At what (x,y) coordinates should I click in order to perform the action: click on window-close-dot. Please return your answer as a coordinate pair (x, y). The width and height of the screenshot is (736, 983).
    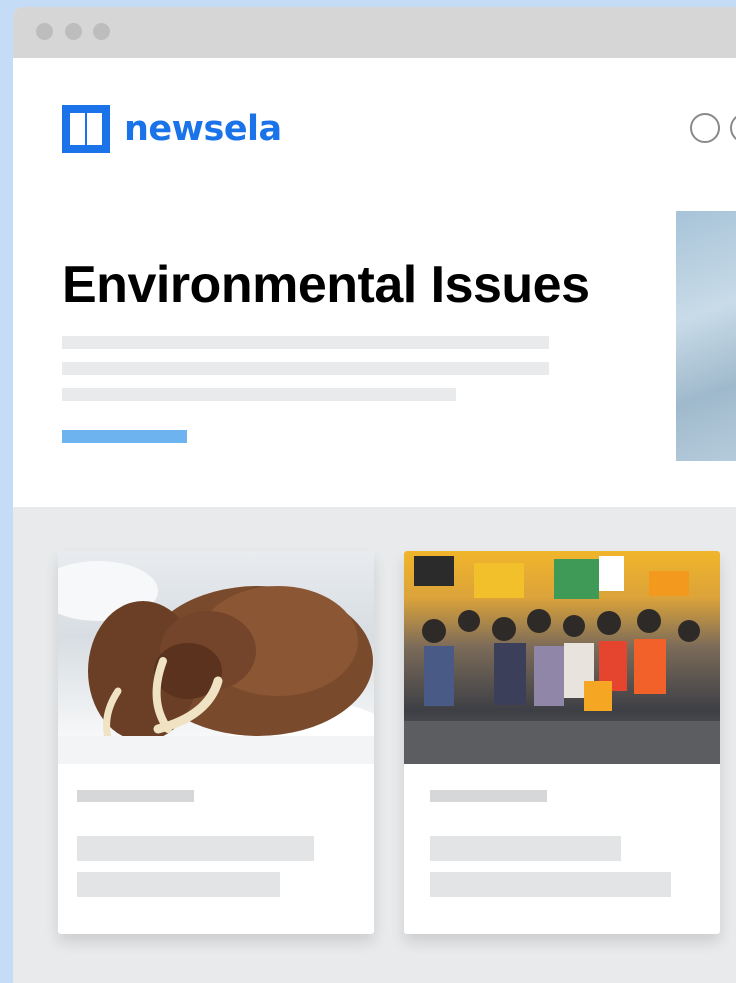
    Looking at the image, I should click on (44, 31).